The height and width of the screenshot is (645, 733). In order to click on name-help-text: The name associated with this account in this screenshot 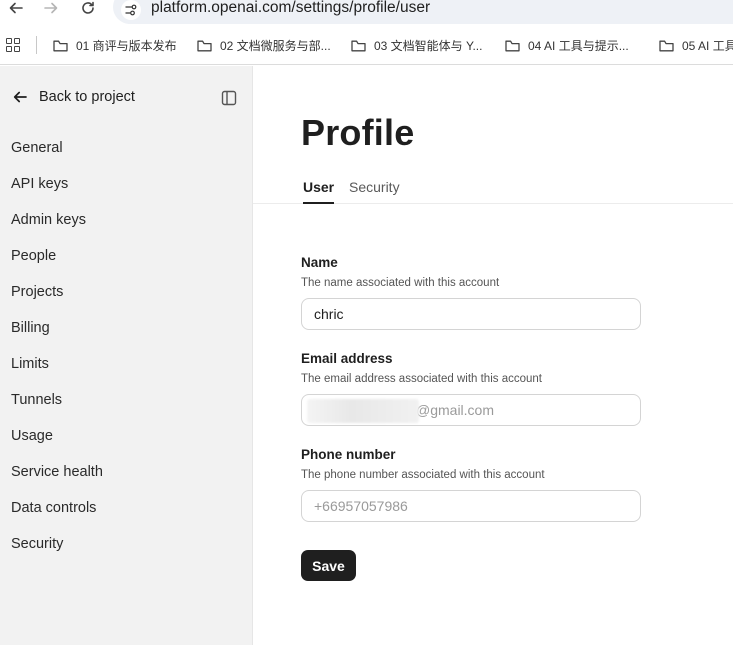, I will do `click(400, 283)`.